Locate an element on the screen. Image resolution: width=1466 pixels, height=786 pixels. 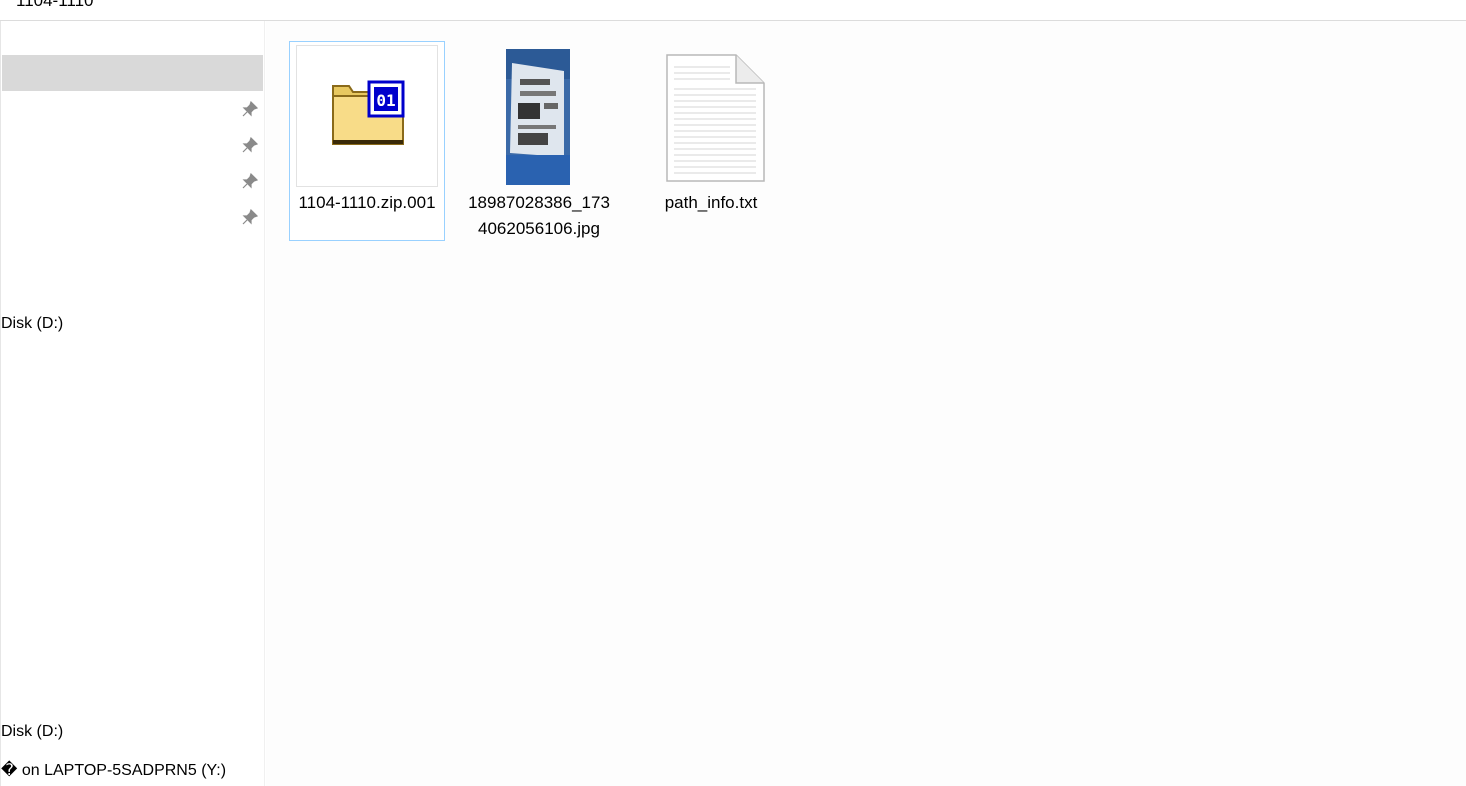
window-title: 1104-1110 is located at coordinates (55, 5).